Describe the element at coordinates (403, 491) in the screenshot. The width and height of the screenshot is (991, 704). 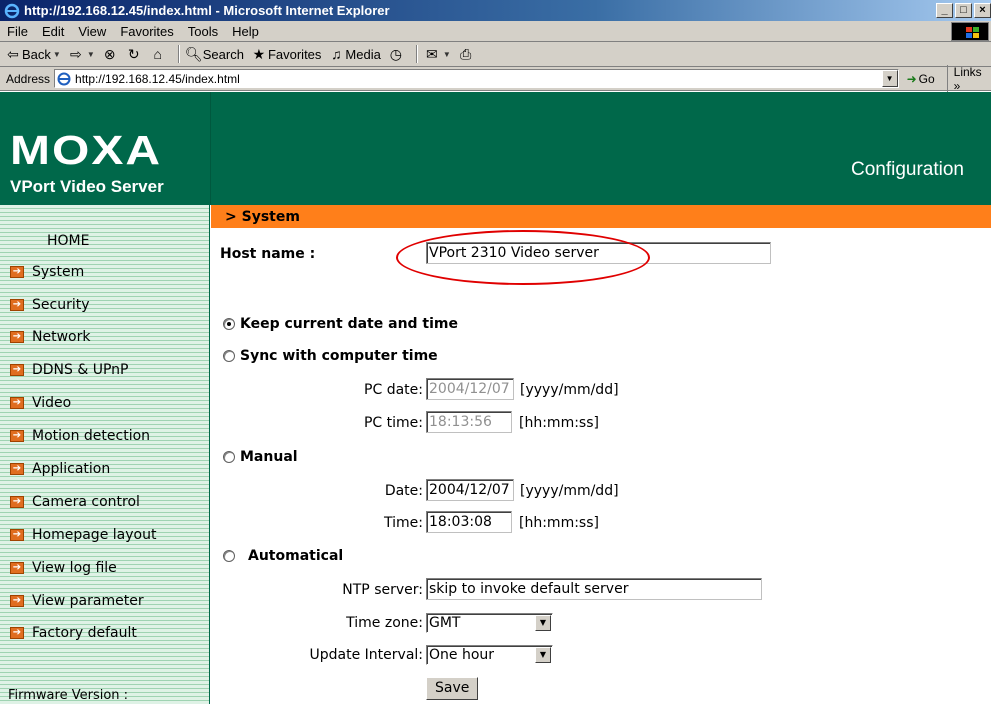
I see `date-label: Date:` at that location.